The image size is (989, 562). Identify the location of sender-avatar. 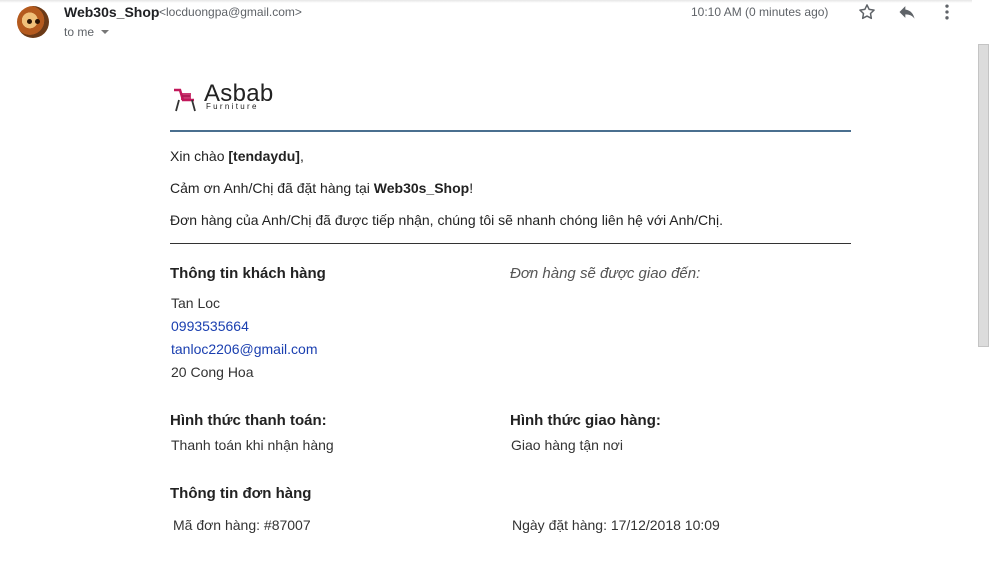
(33, 22).